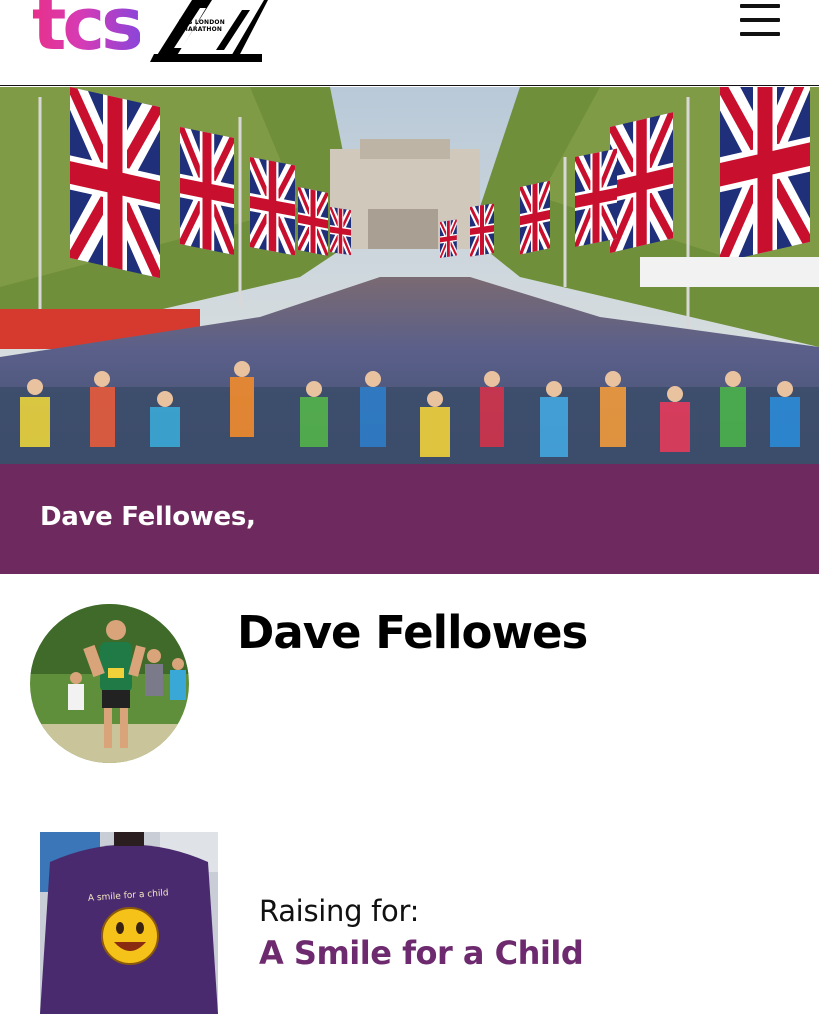  Describe the element at coordinates (339, 911) in the screenshot. I see `raising-for-label: Raising for:` at that location.